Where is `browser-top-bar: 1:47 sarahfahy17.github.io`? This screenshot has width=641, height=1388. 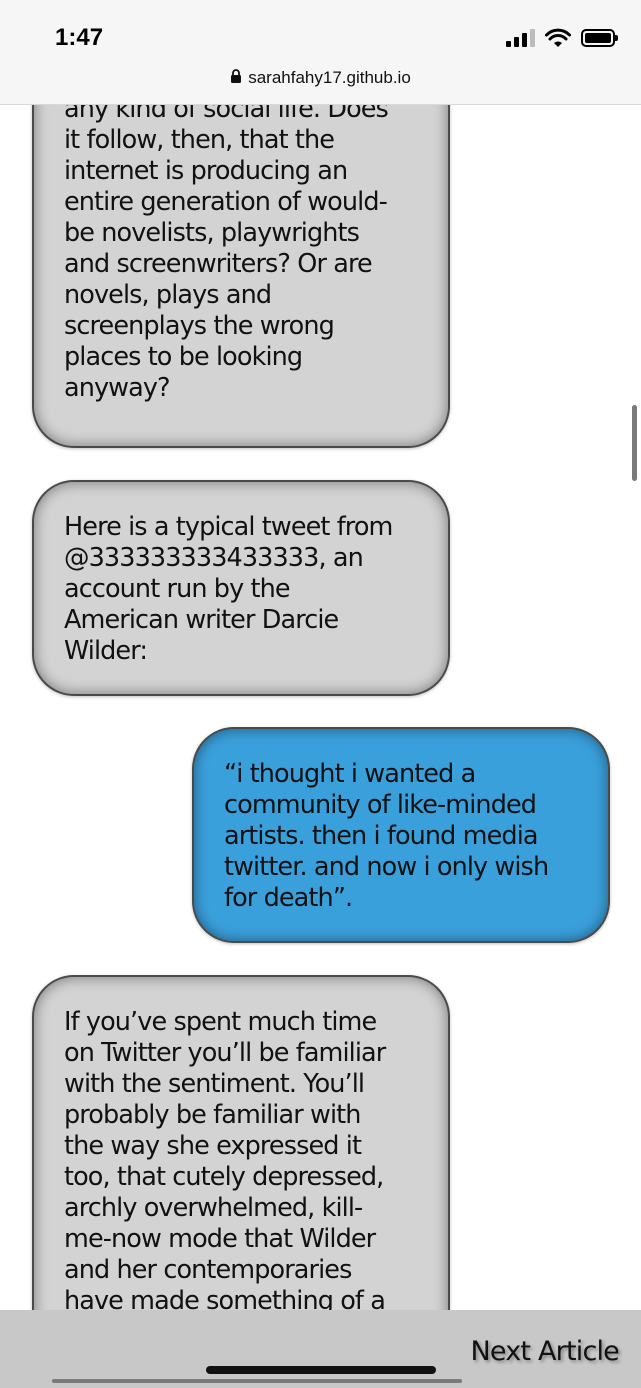 browser-top-bar: 1:47 sarahfahy17.github.io is located at coordinates (320, 52).